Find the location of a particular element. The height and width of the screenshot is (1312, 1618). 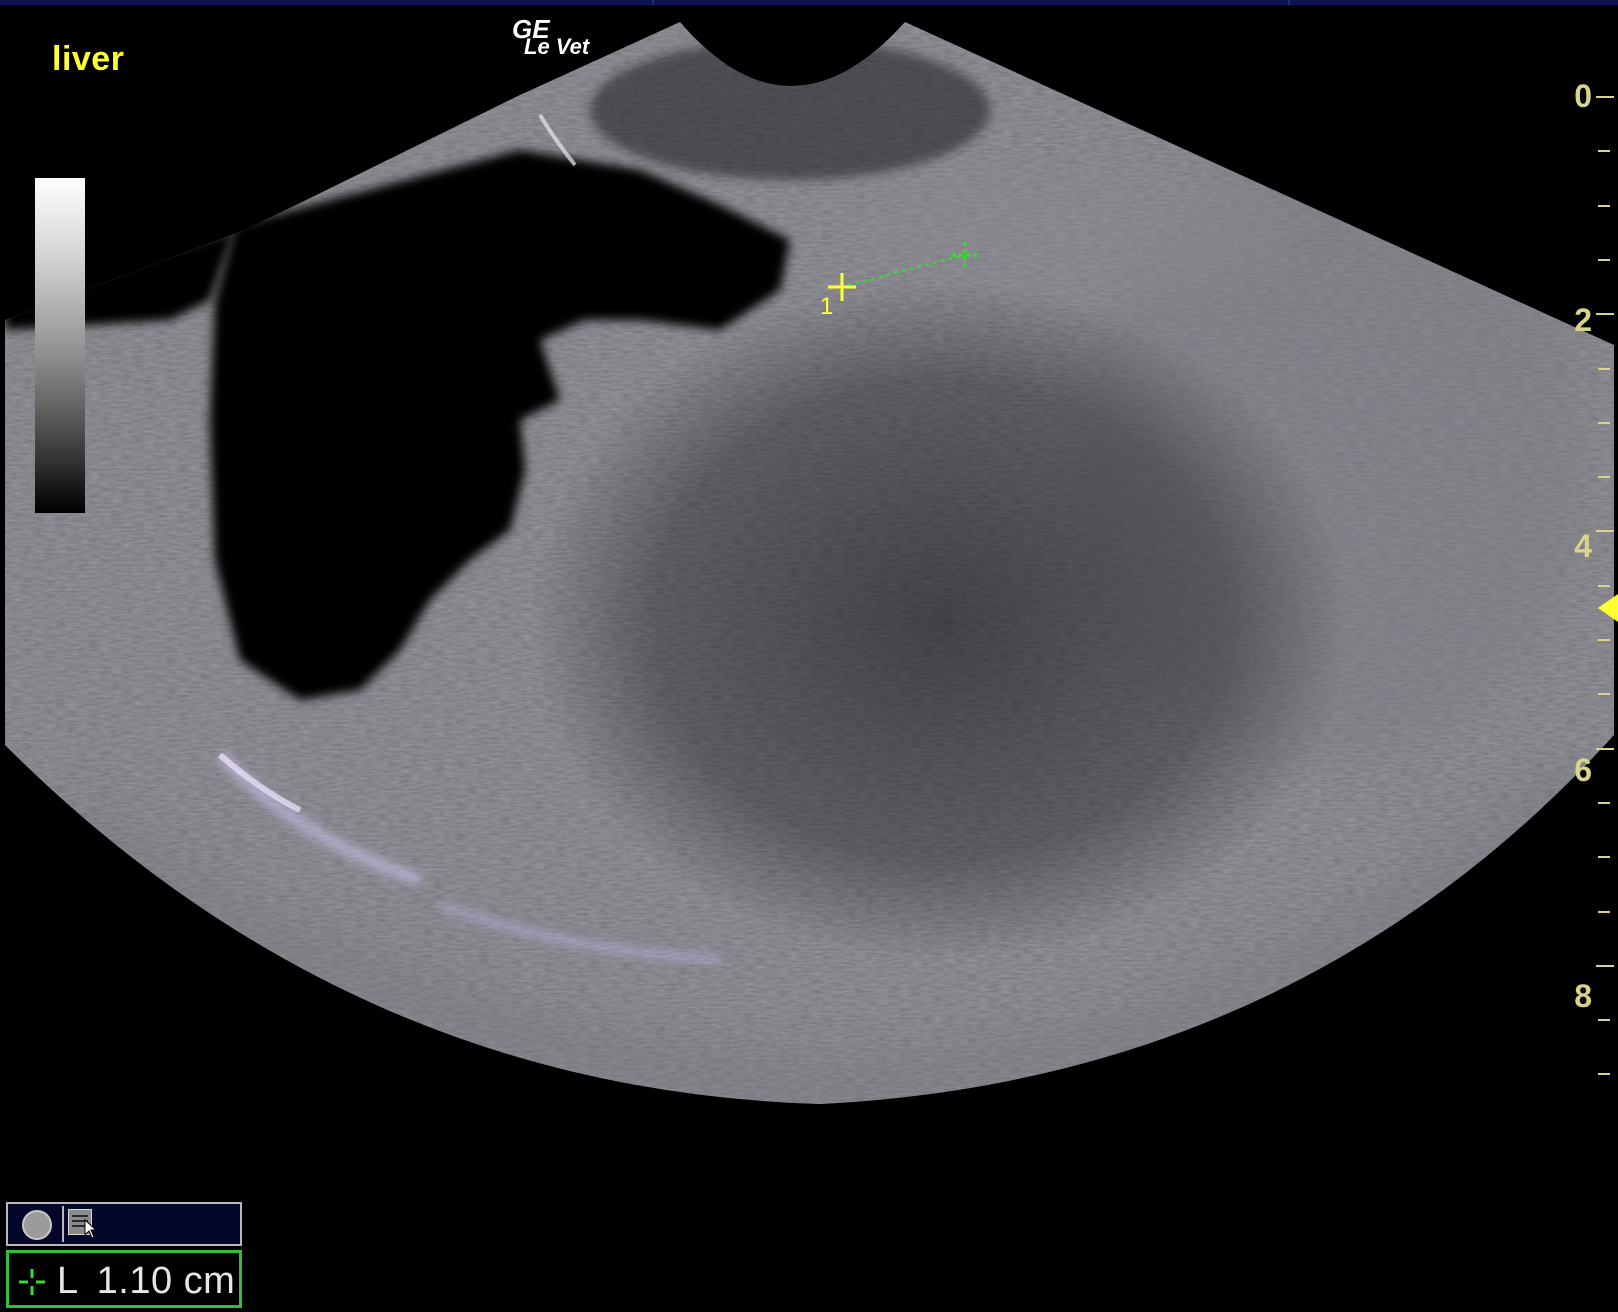

measurement-result: L 1.10 cm is located at coordinates (124, 1279).